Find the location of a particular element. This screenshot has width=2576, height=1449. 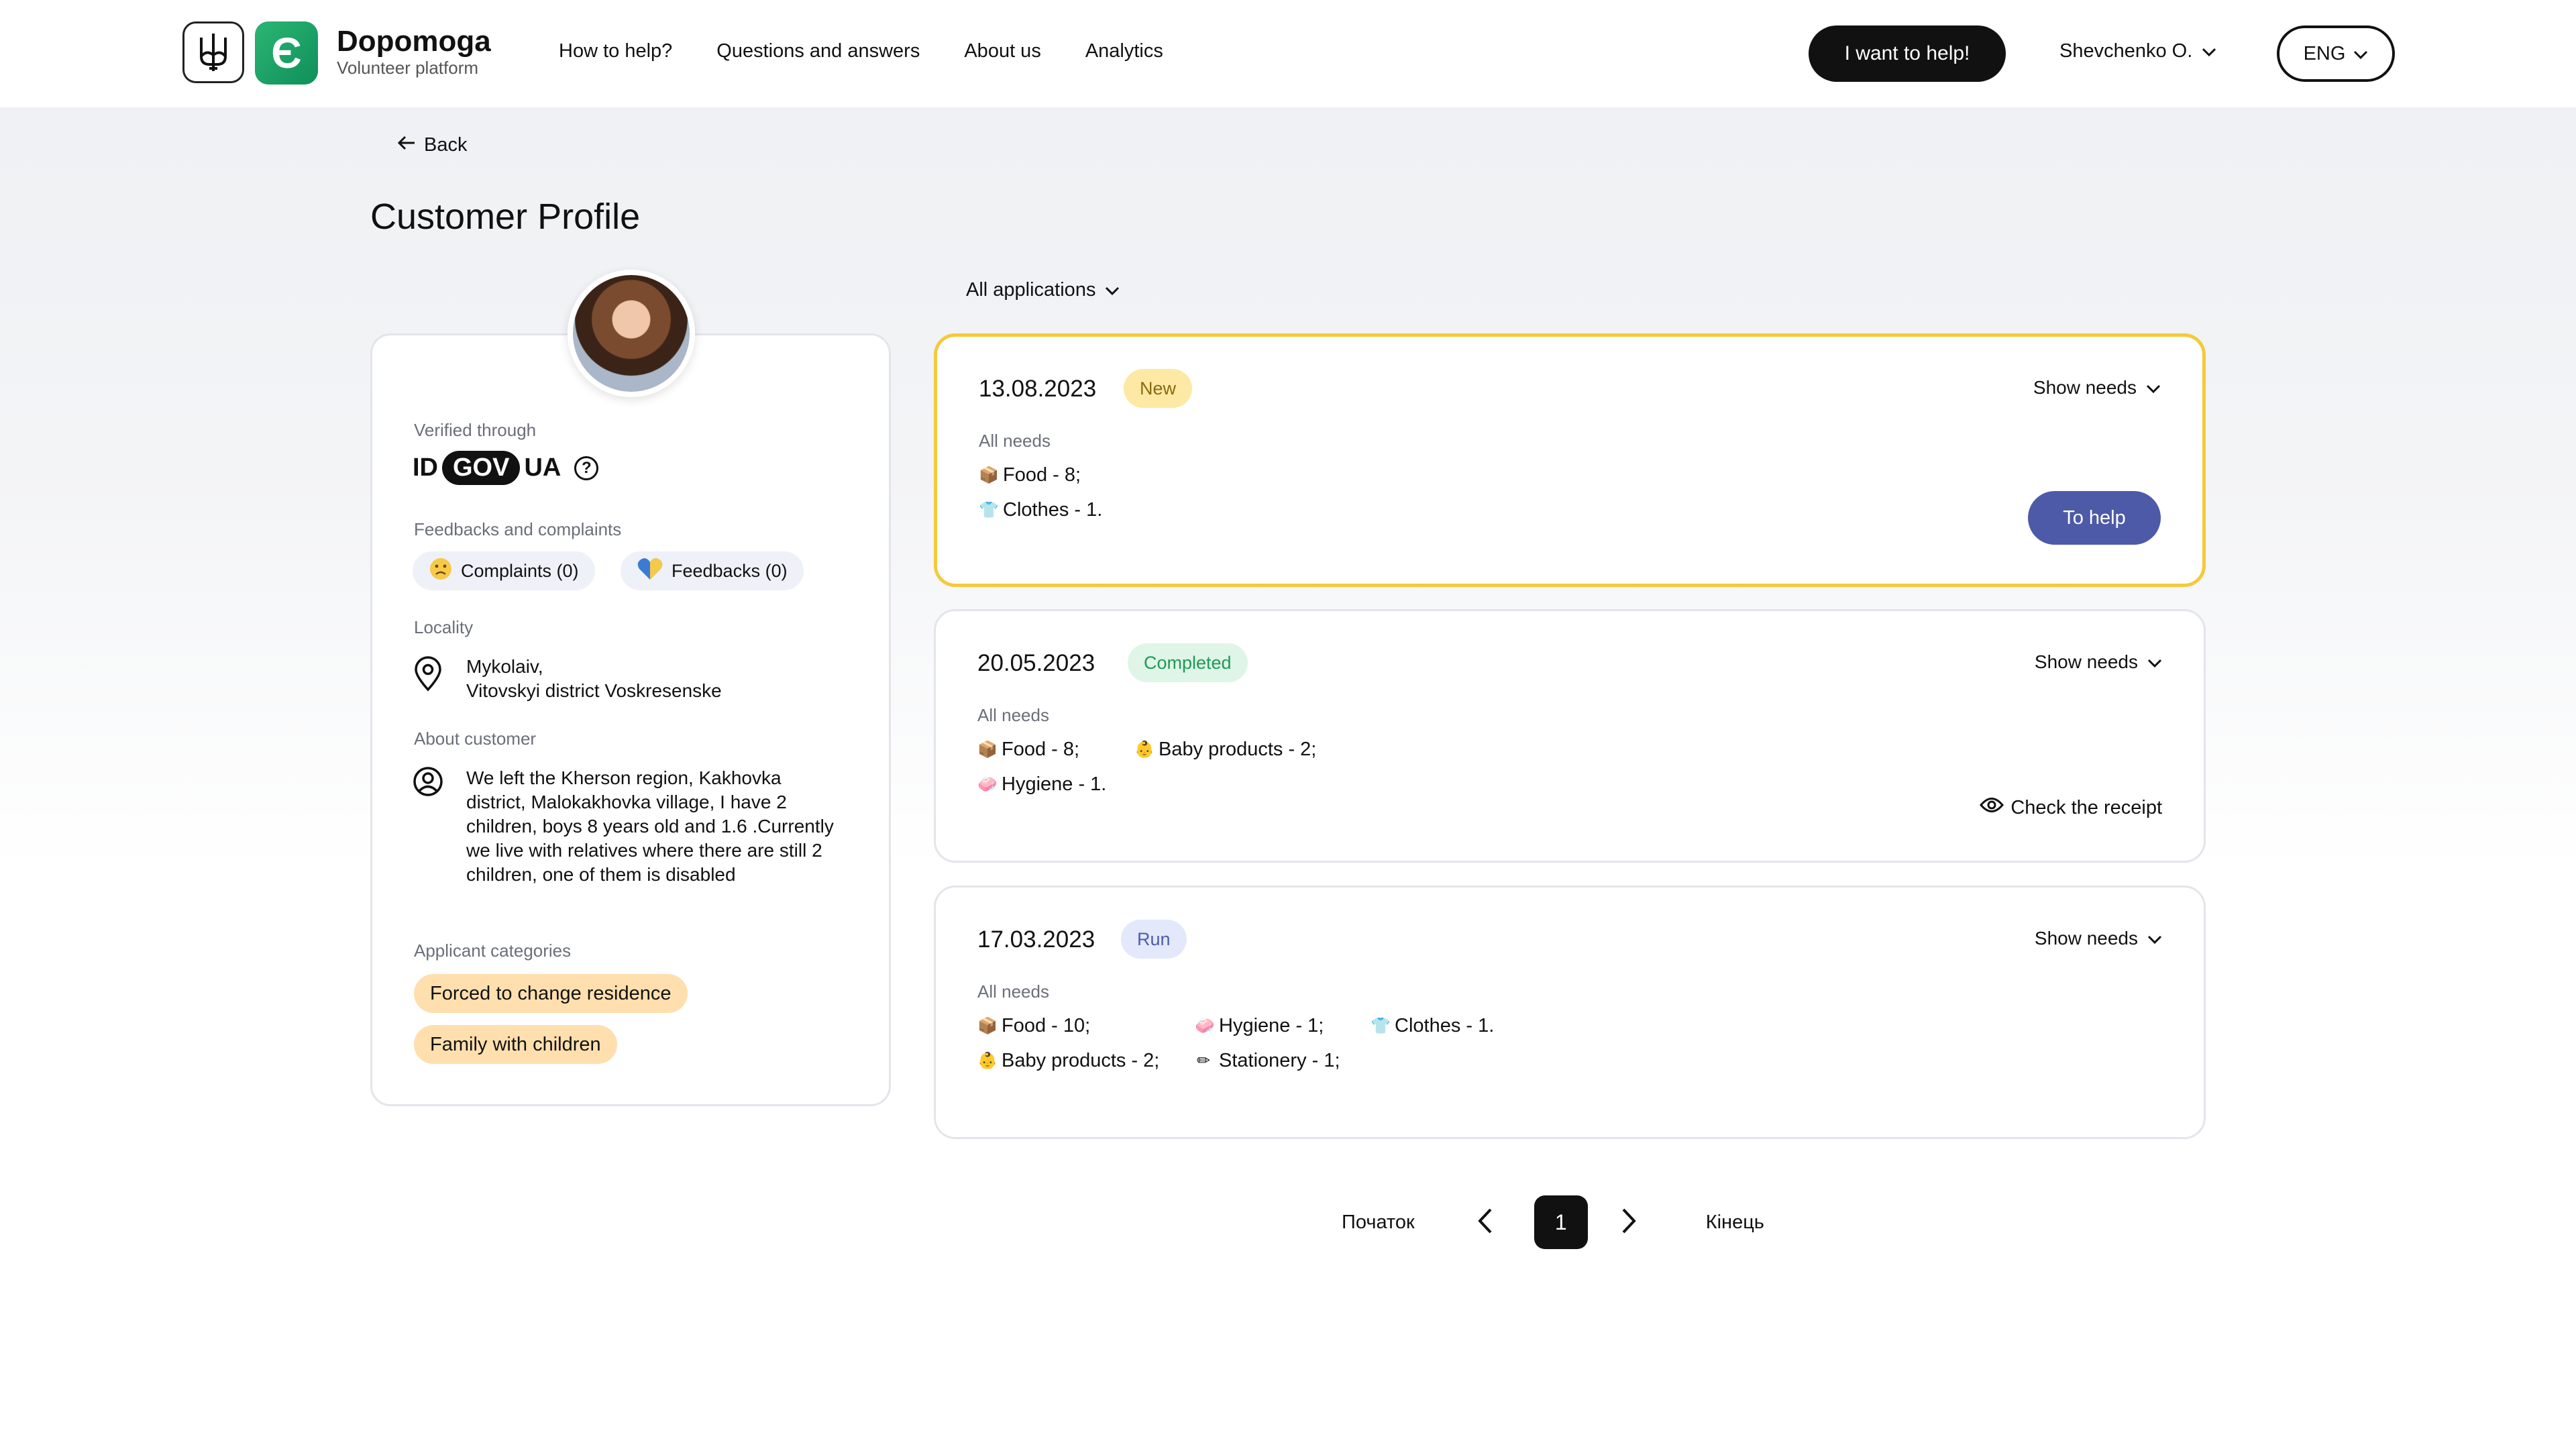

arrow-left-icon is located at coordinates (406, 145).